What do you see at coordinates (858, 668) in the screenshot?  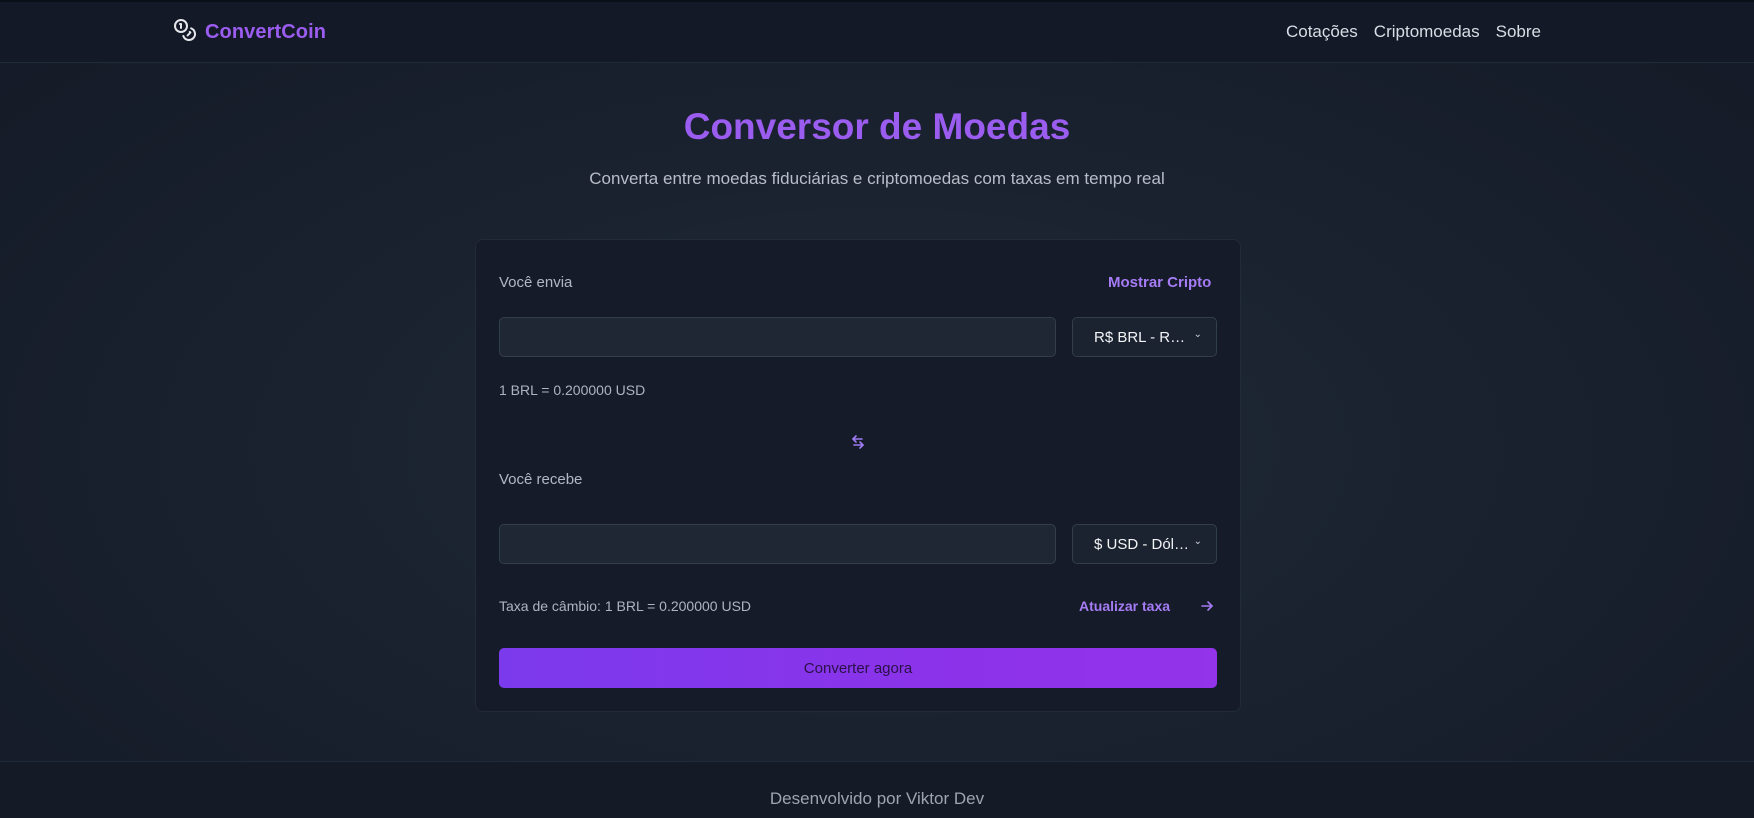 I see `convert-button: Converter agora` at bounding box center [858, 668].